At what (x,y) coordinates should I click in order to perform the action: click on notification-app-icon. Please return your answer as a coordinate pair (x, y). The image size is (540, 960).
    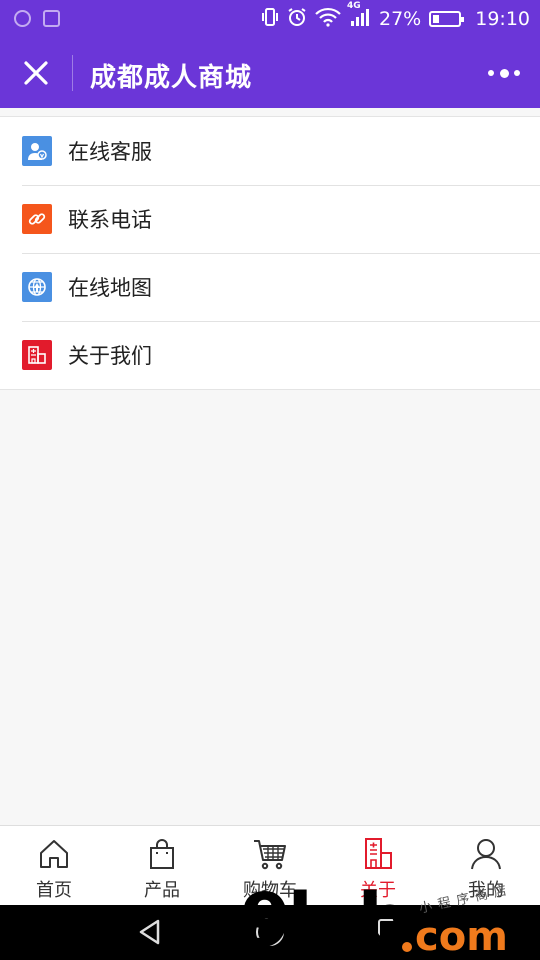
    Looking at the image, I should click on (22, 18).